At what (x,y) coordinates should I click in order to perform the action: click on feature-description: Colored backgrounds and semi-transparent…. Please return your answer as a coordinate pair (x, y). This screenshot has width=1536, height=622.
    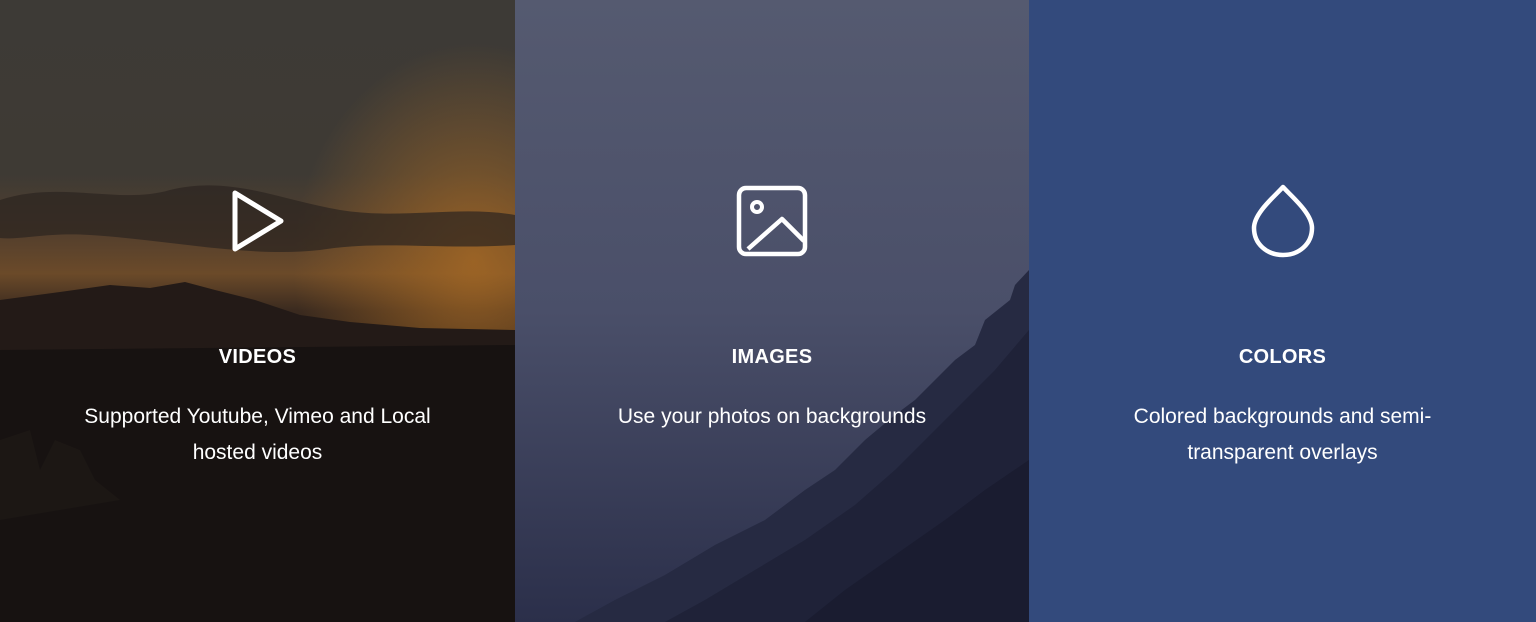
    Looking at the image, I should click on (1282, 434).